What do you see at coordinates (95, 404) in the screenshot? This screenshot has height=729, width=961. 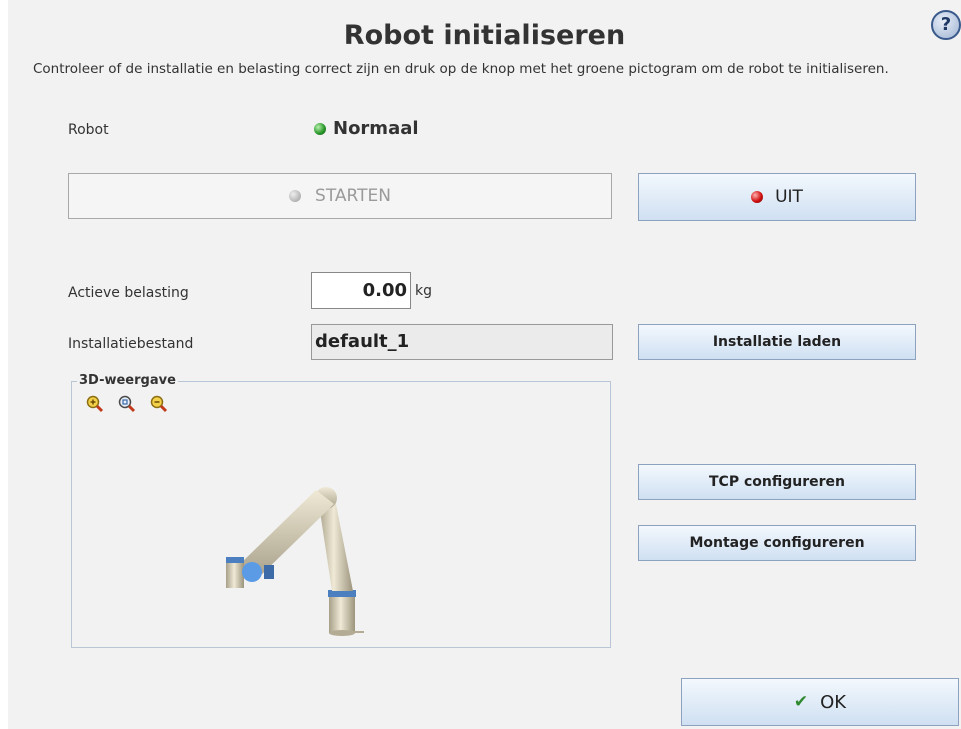 I see `zoom-in-icon` at bounding box center [95, 404].